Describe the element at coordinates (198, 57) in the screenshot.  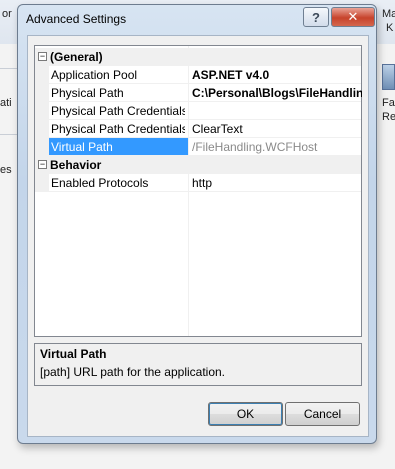
I see `category-general: − (General)` at that location.